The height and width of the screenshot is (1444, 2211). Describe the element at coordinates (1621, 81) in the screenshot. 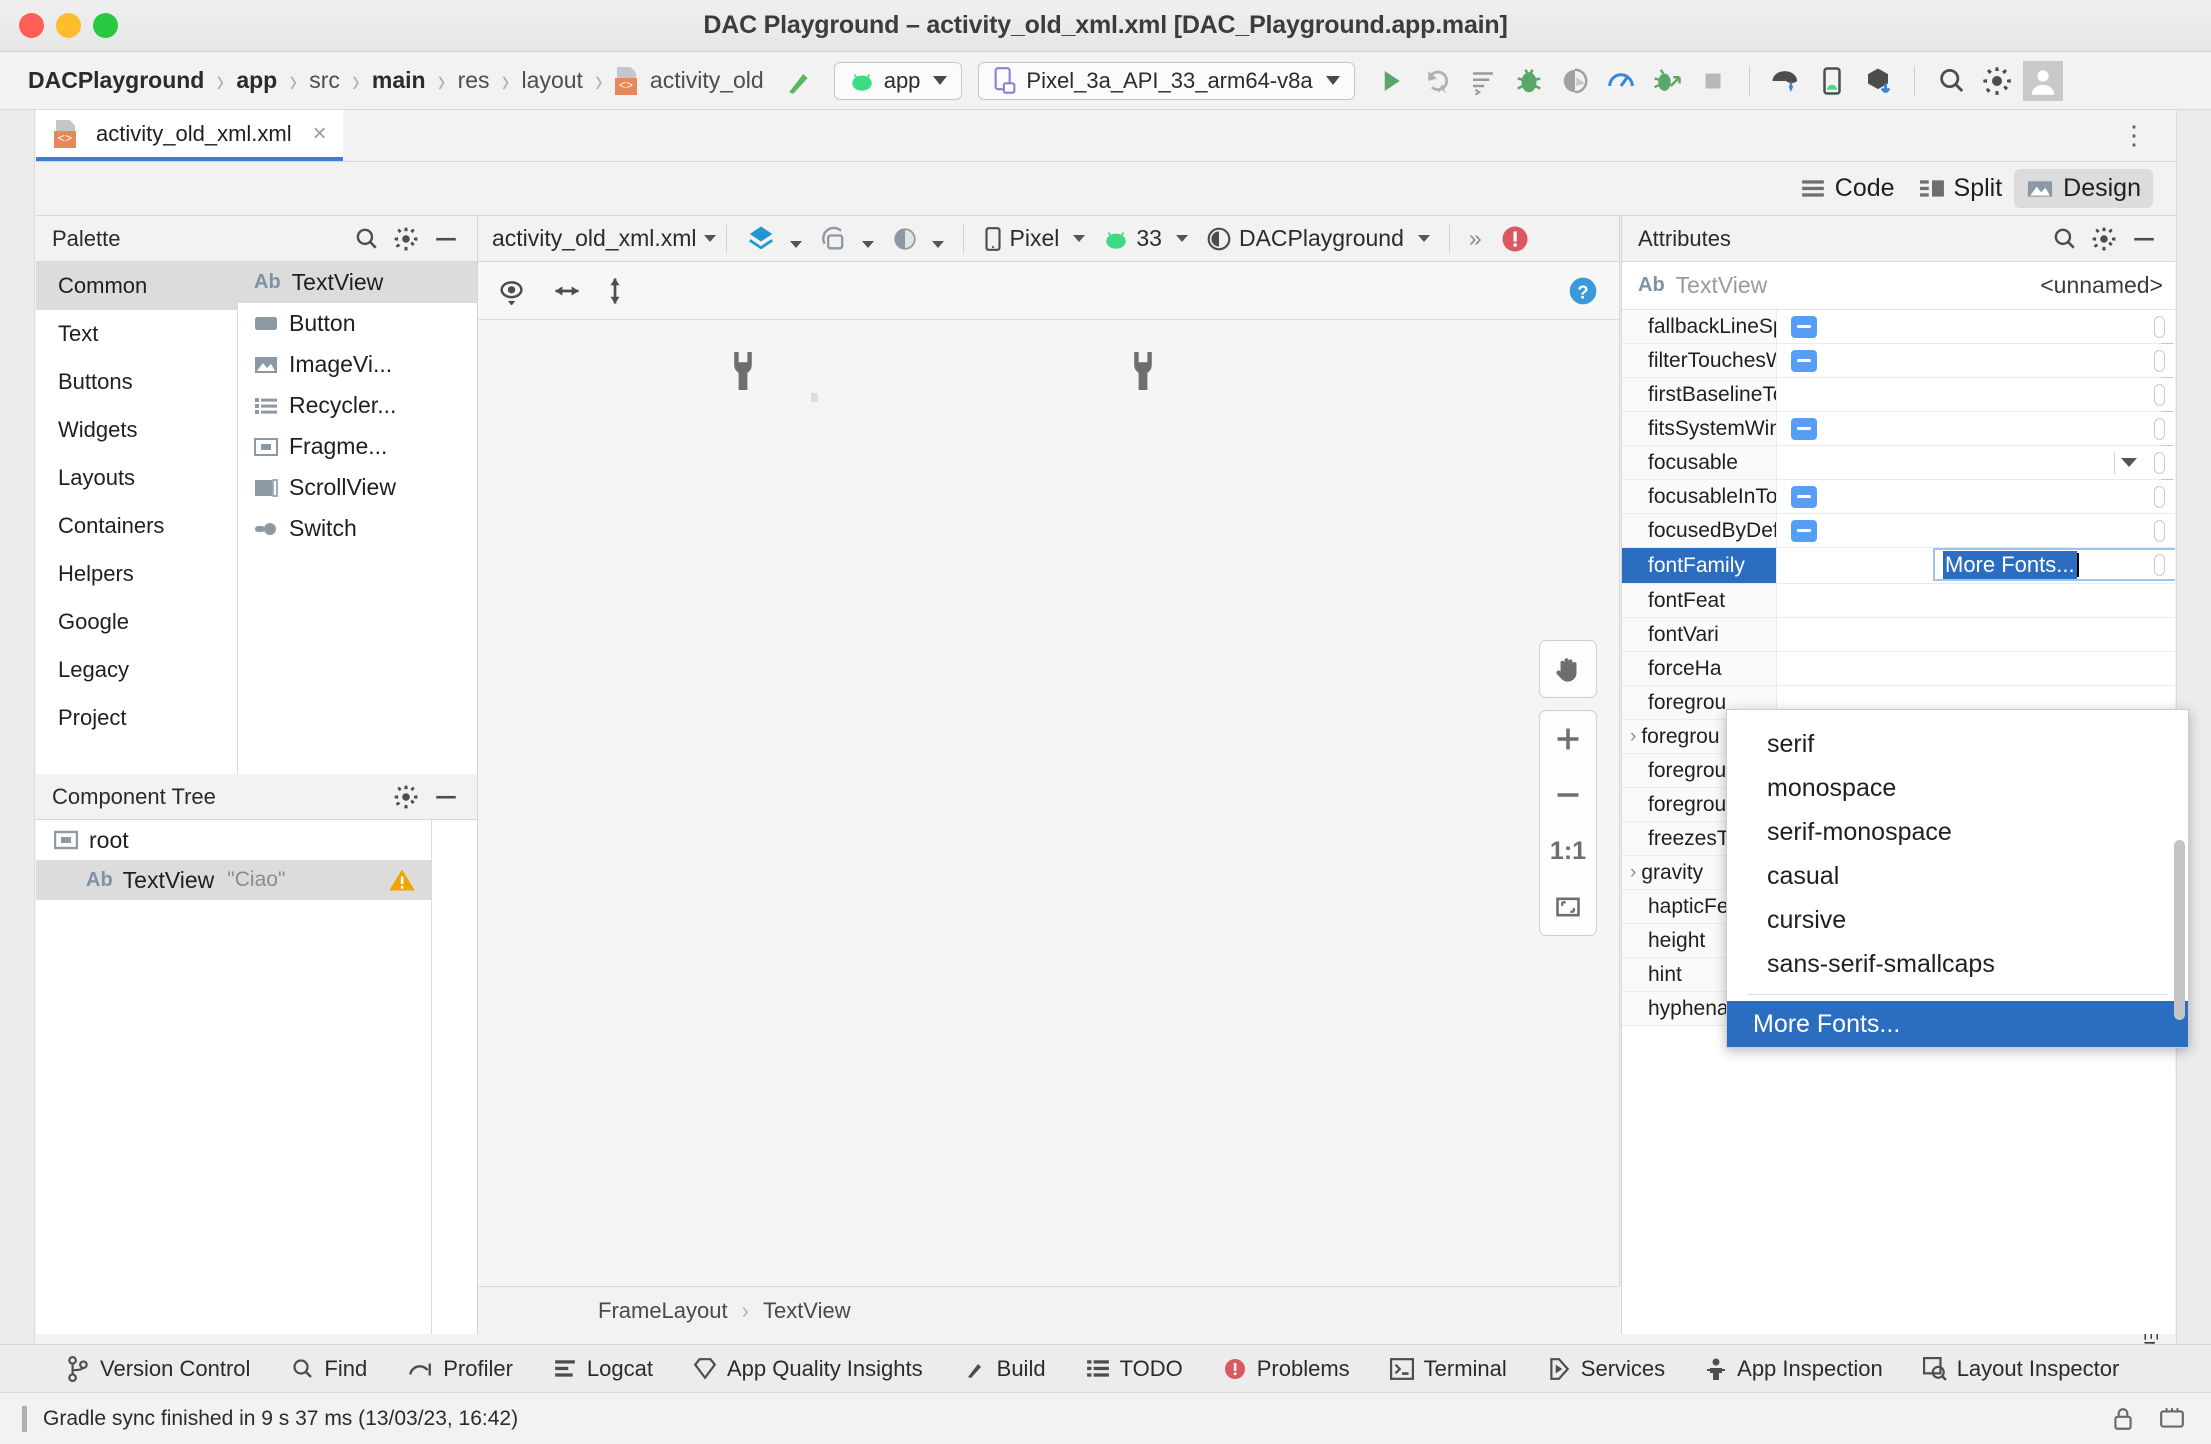

I see `profiler-icon` at that location.